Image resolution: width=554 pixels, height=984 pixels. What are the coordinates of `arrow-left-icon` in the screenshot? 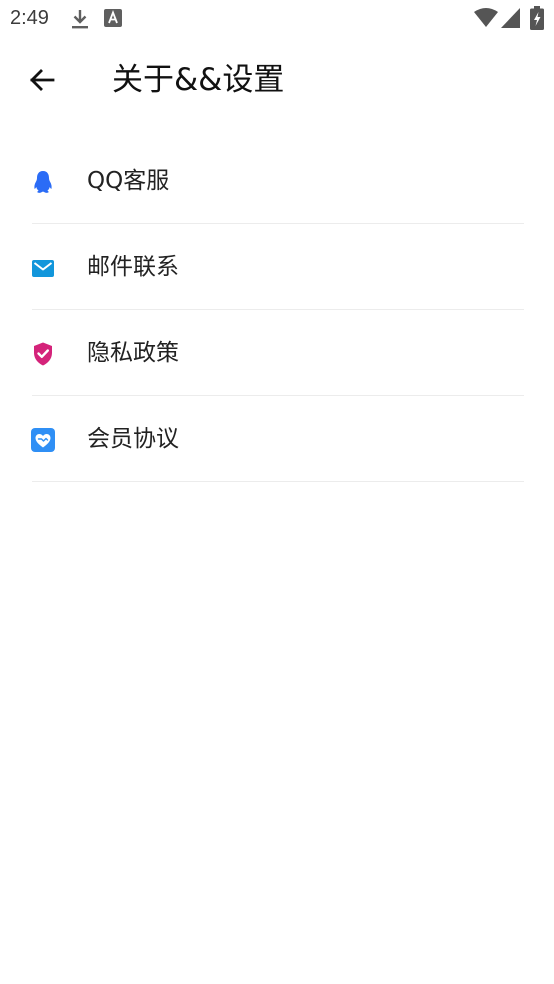 It's located at (42, 80).